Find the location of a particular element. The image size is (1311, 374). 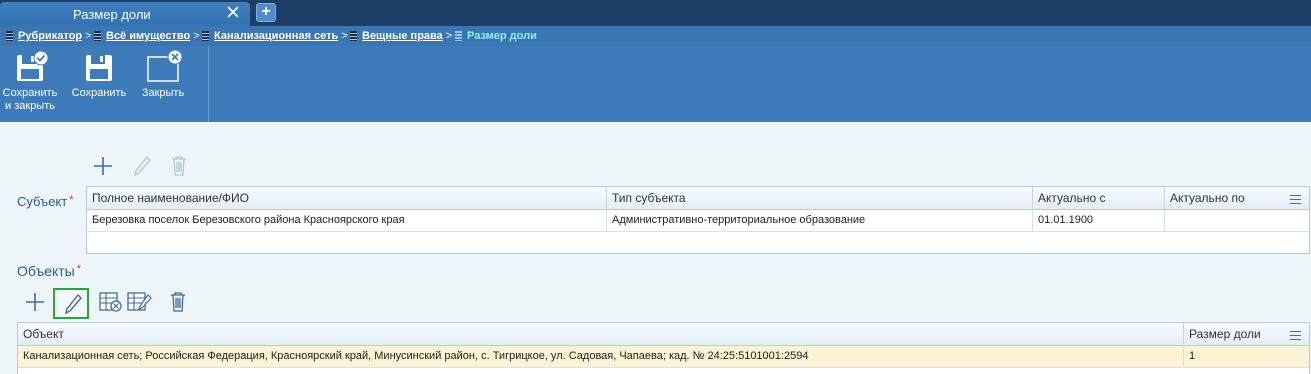

breadcrumb-item-rubricator: Рубрикатор > is located at coordinates (48, 36).